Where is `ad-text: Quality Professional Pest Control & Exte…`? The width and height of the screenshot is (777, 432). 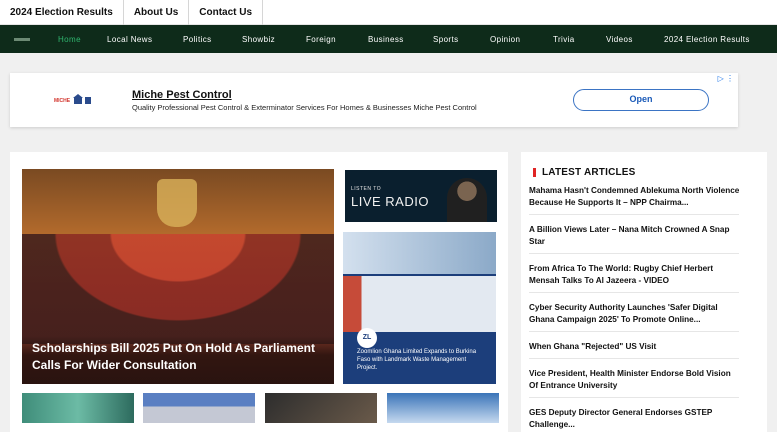 ad-text: Quality Professional Pest Control & Exte… is located at coordinates (304, 107).